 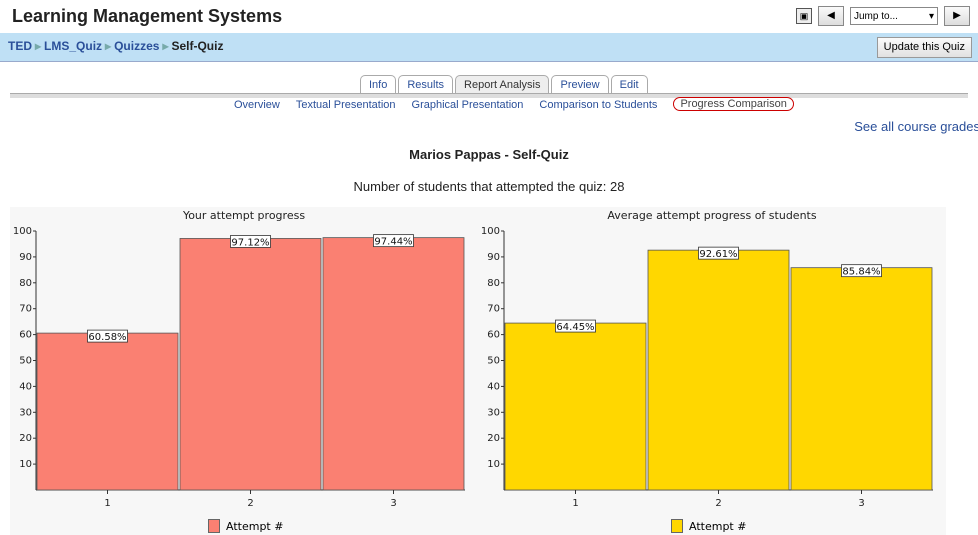 I want to click on tab-info: Info, so click(x=378, y=84).